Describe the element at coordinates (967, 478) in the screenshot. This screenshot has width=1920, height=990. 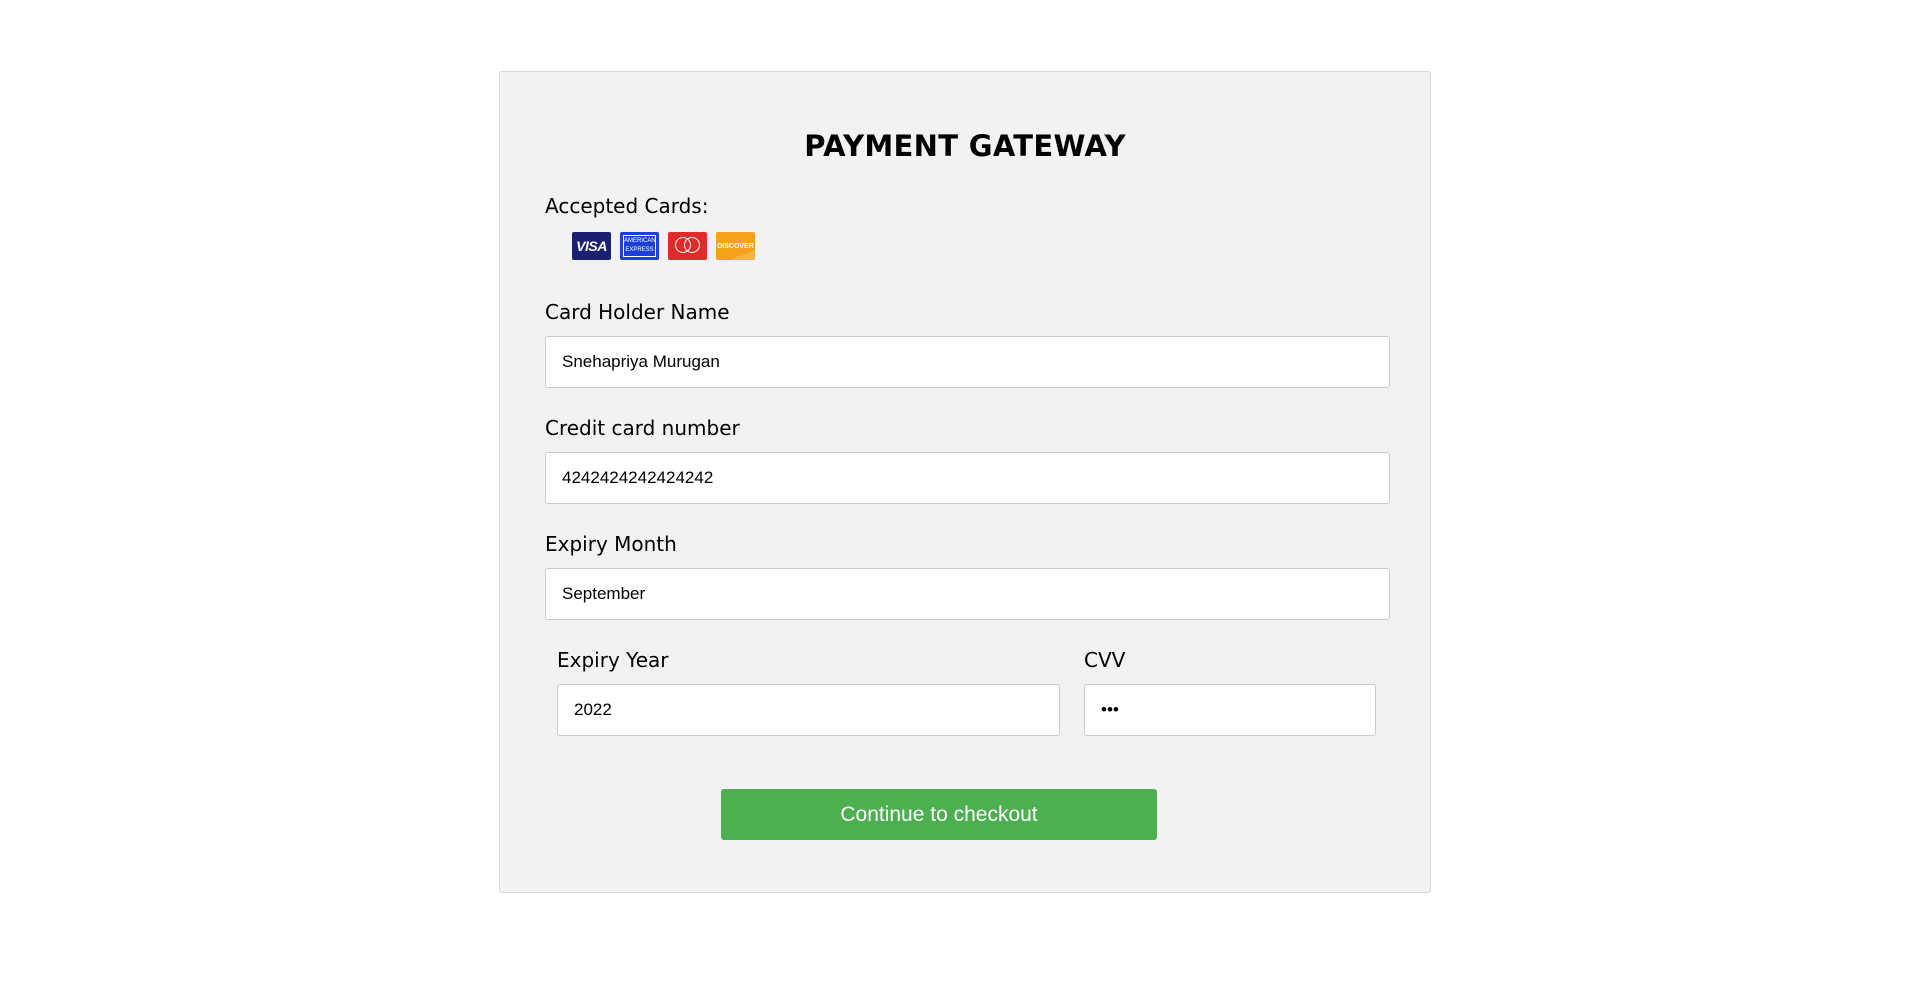
I see `card-number-input` at that location.